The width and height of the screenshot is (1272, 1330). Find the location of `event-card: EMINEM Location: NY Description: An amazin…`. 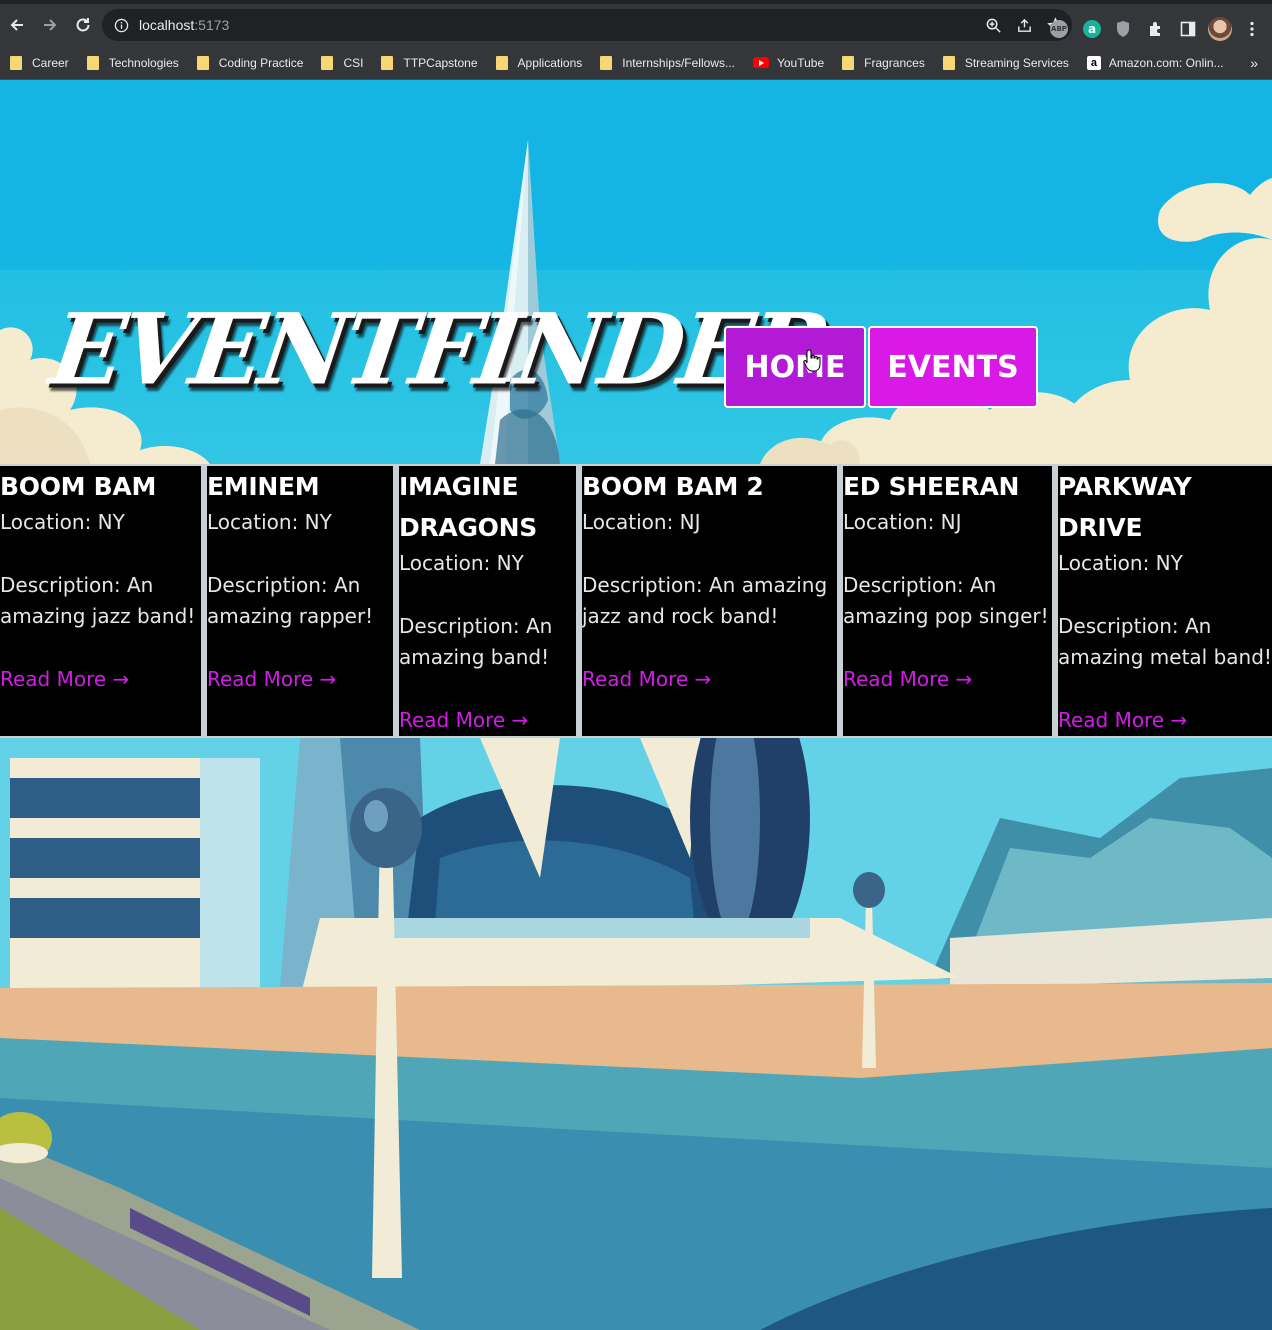

event-card: EMINEM Location: NY Description: An amazin… is located at coordinates (300, 601).